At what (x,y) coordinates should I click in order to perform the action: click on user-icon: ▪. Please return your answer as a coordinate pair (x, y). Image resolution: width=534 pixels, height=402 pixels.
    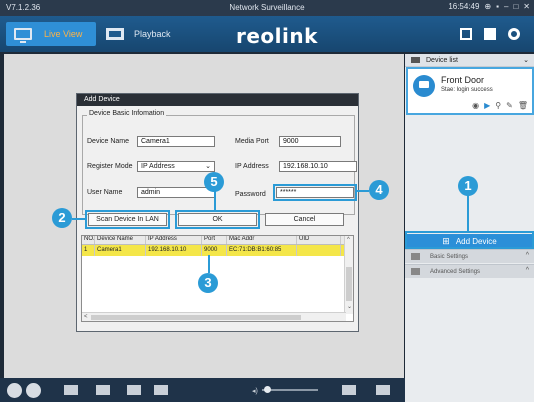
    Looking at the image, I should click on (497, 6).